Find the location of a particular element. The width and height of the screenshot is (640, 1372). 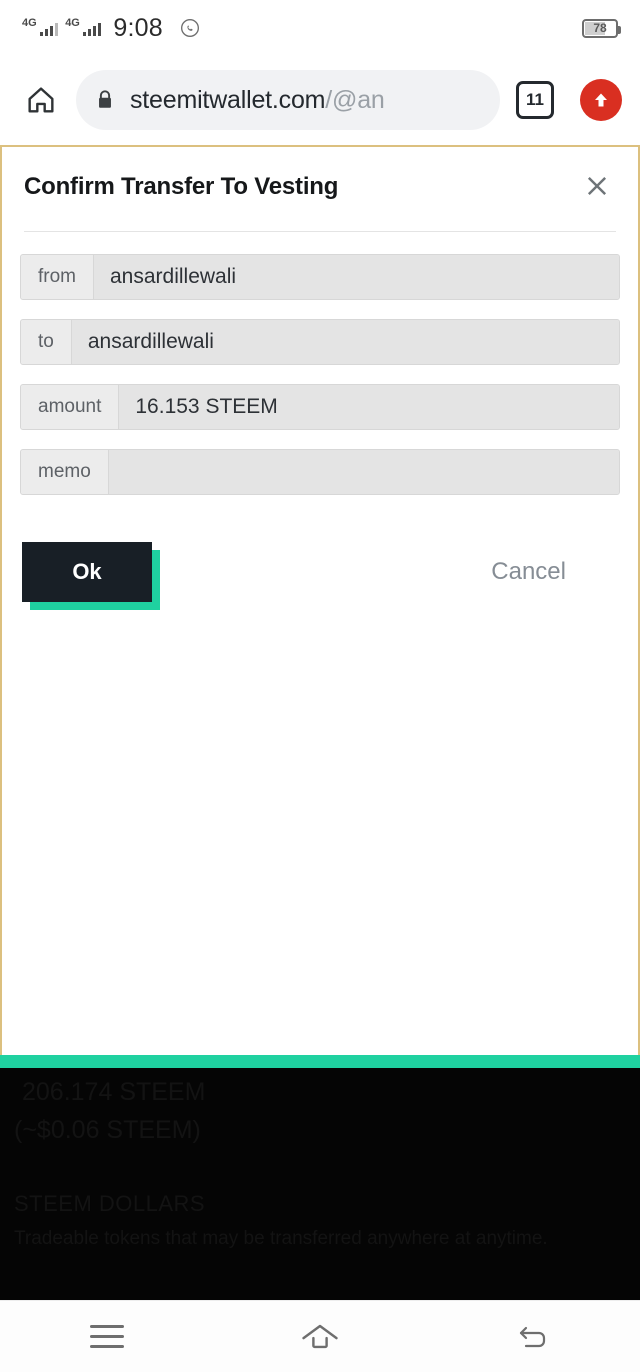

field-row-to: to ansardillewali is located at coordinates (320, 342).